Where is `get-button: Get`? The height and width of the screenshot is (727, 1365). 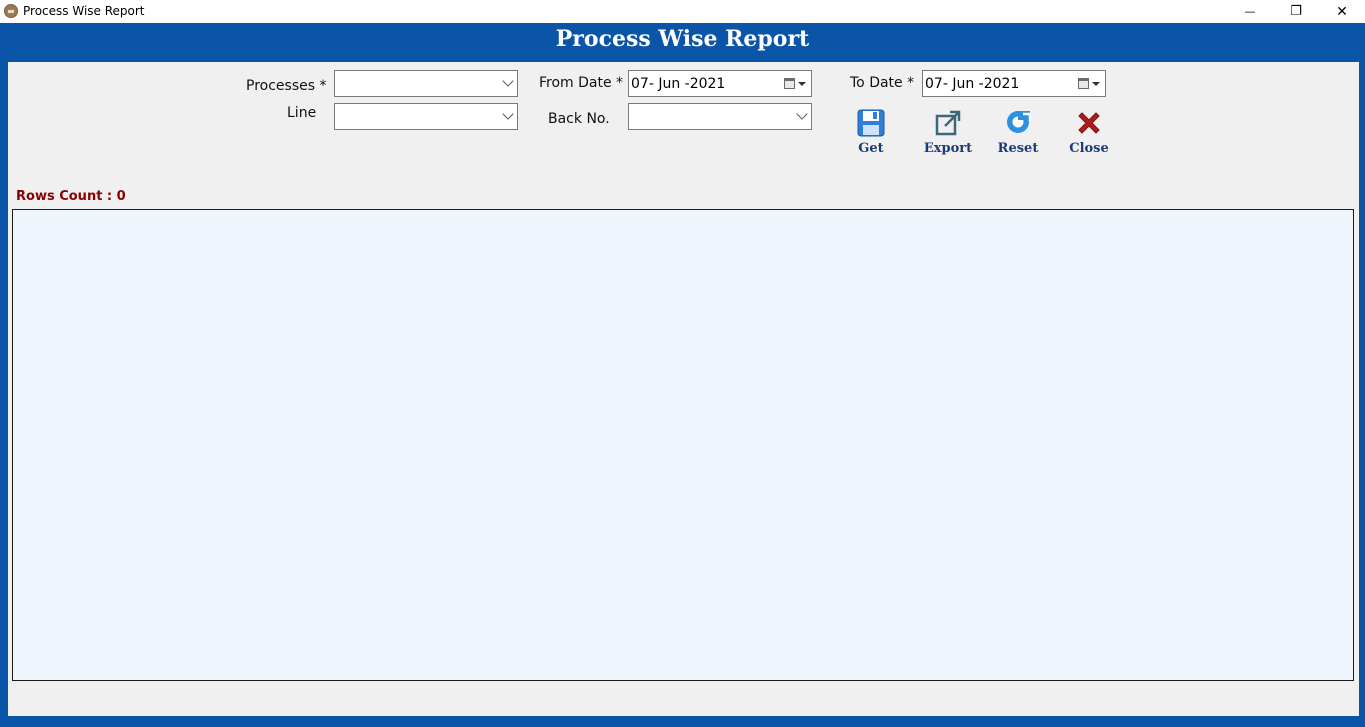 get-button: Get is located at coordinates (871, 134).